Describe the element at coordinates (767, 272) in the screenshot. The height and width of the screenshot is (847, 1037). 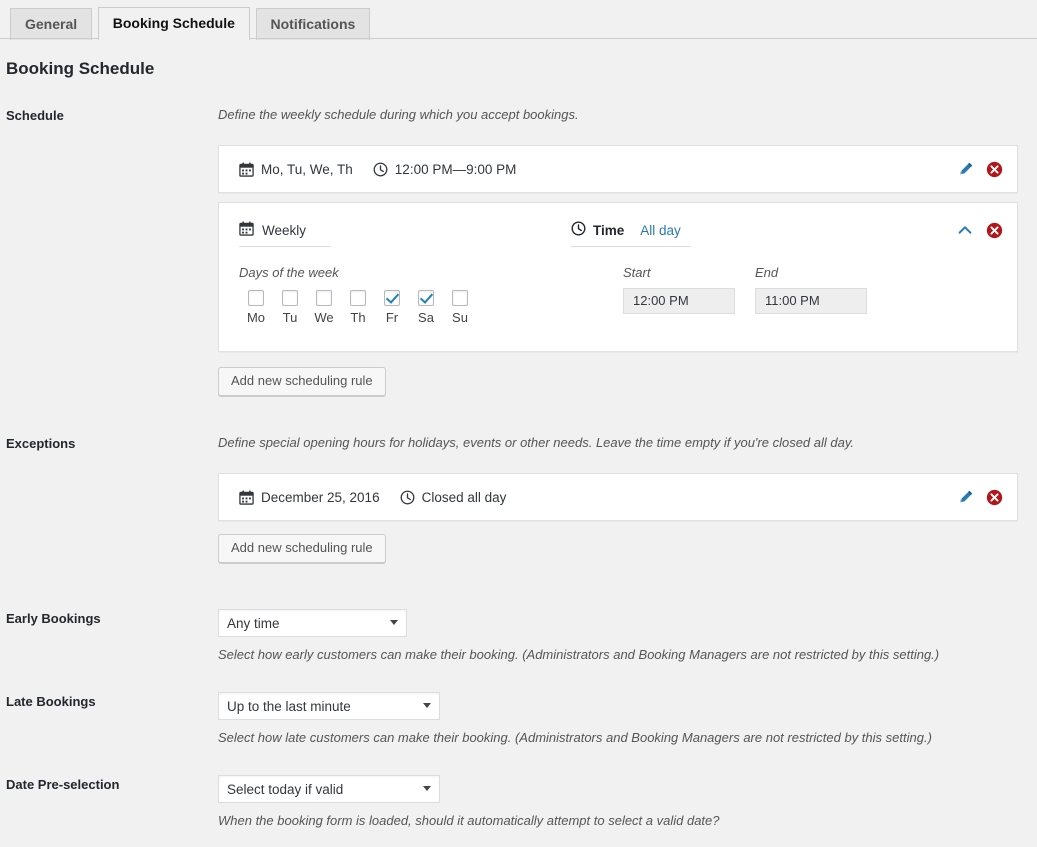
I see `end-time-label: End` at that location.